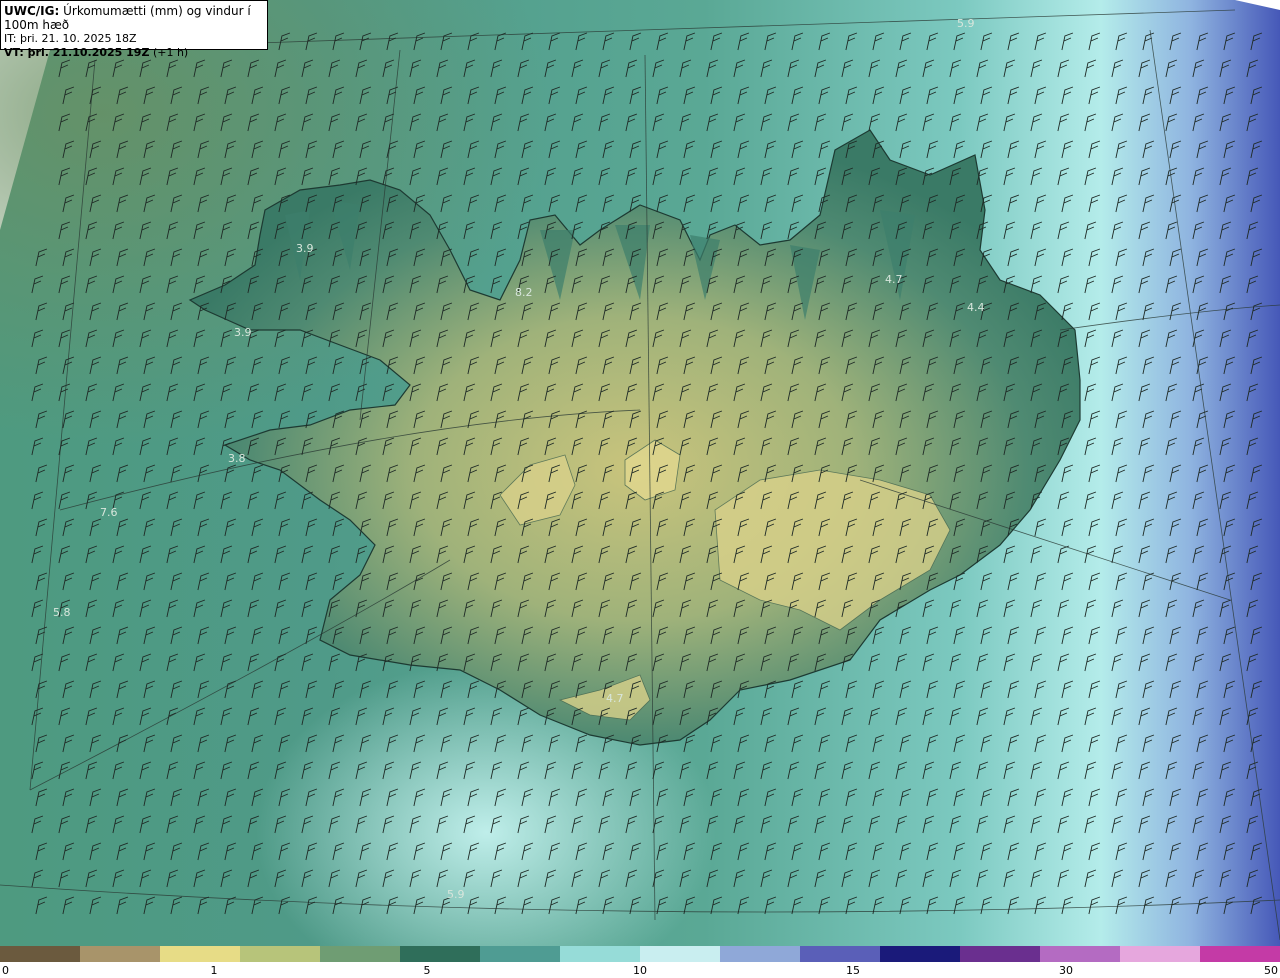 The image size is (1280, 978). What do you see at coordinates (5, 970) in the screenshot?
I see `colorbar-tick: 0` at bounding box center [5, 970].